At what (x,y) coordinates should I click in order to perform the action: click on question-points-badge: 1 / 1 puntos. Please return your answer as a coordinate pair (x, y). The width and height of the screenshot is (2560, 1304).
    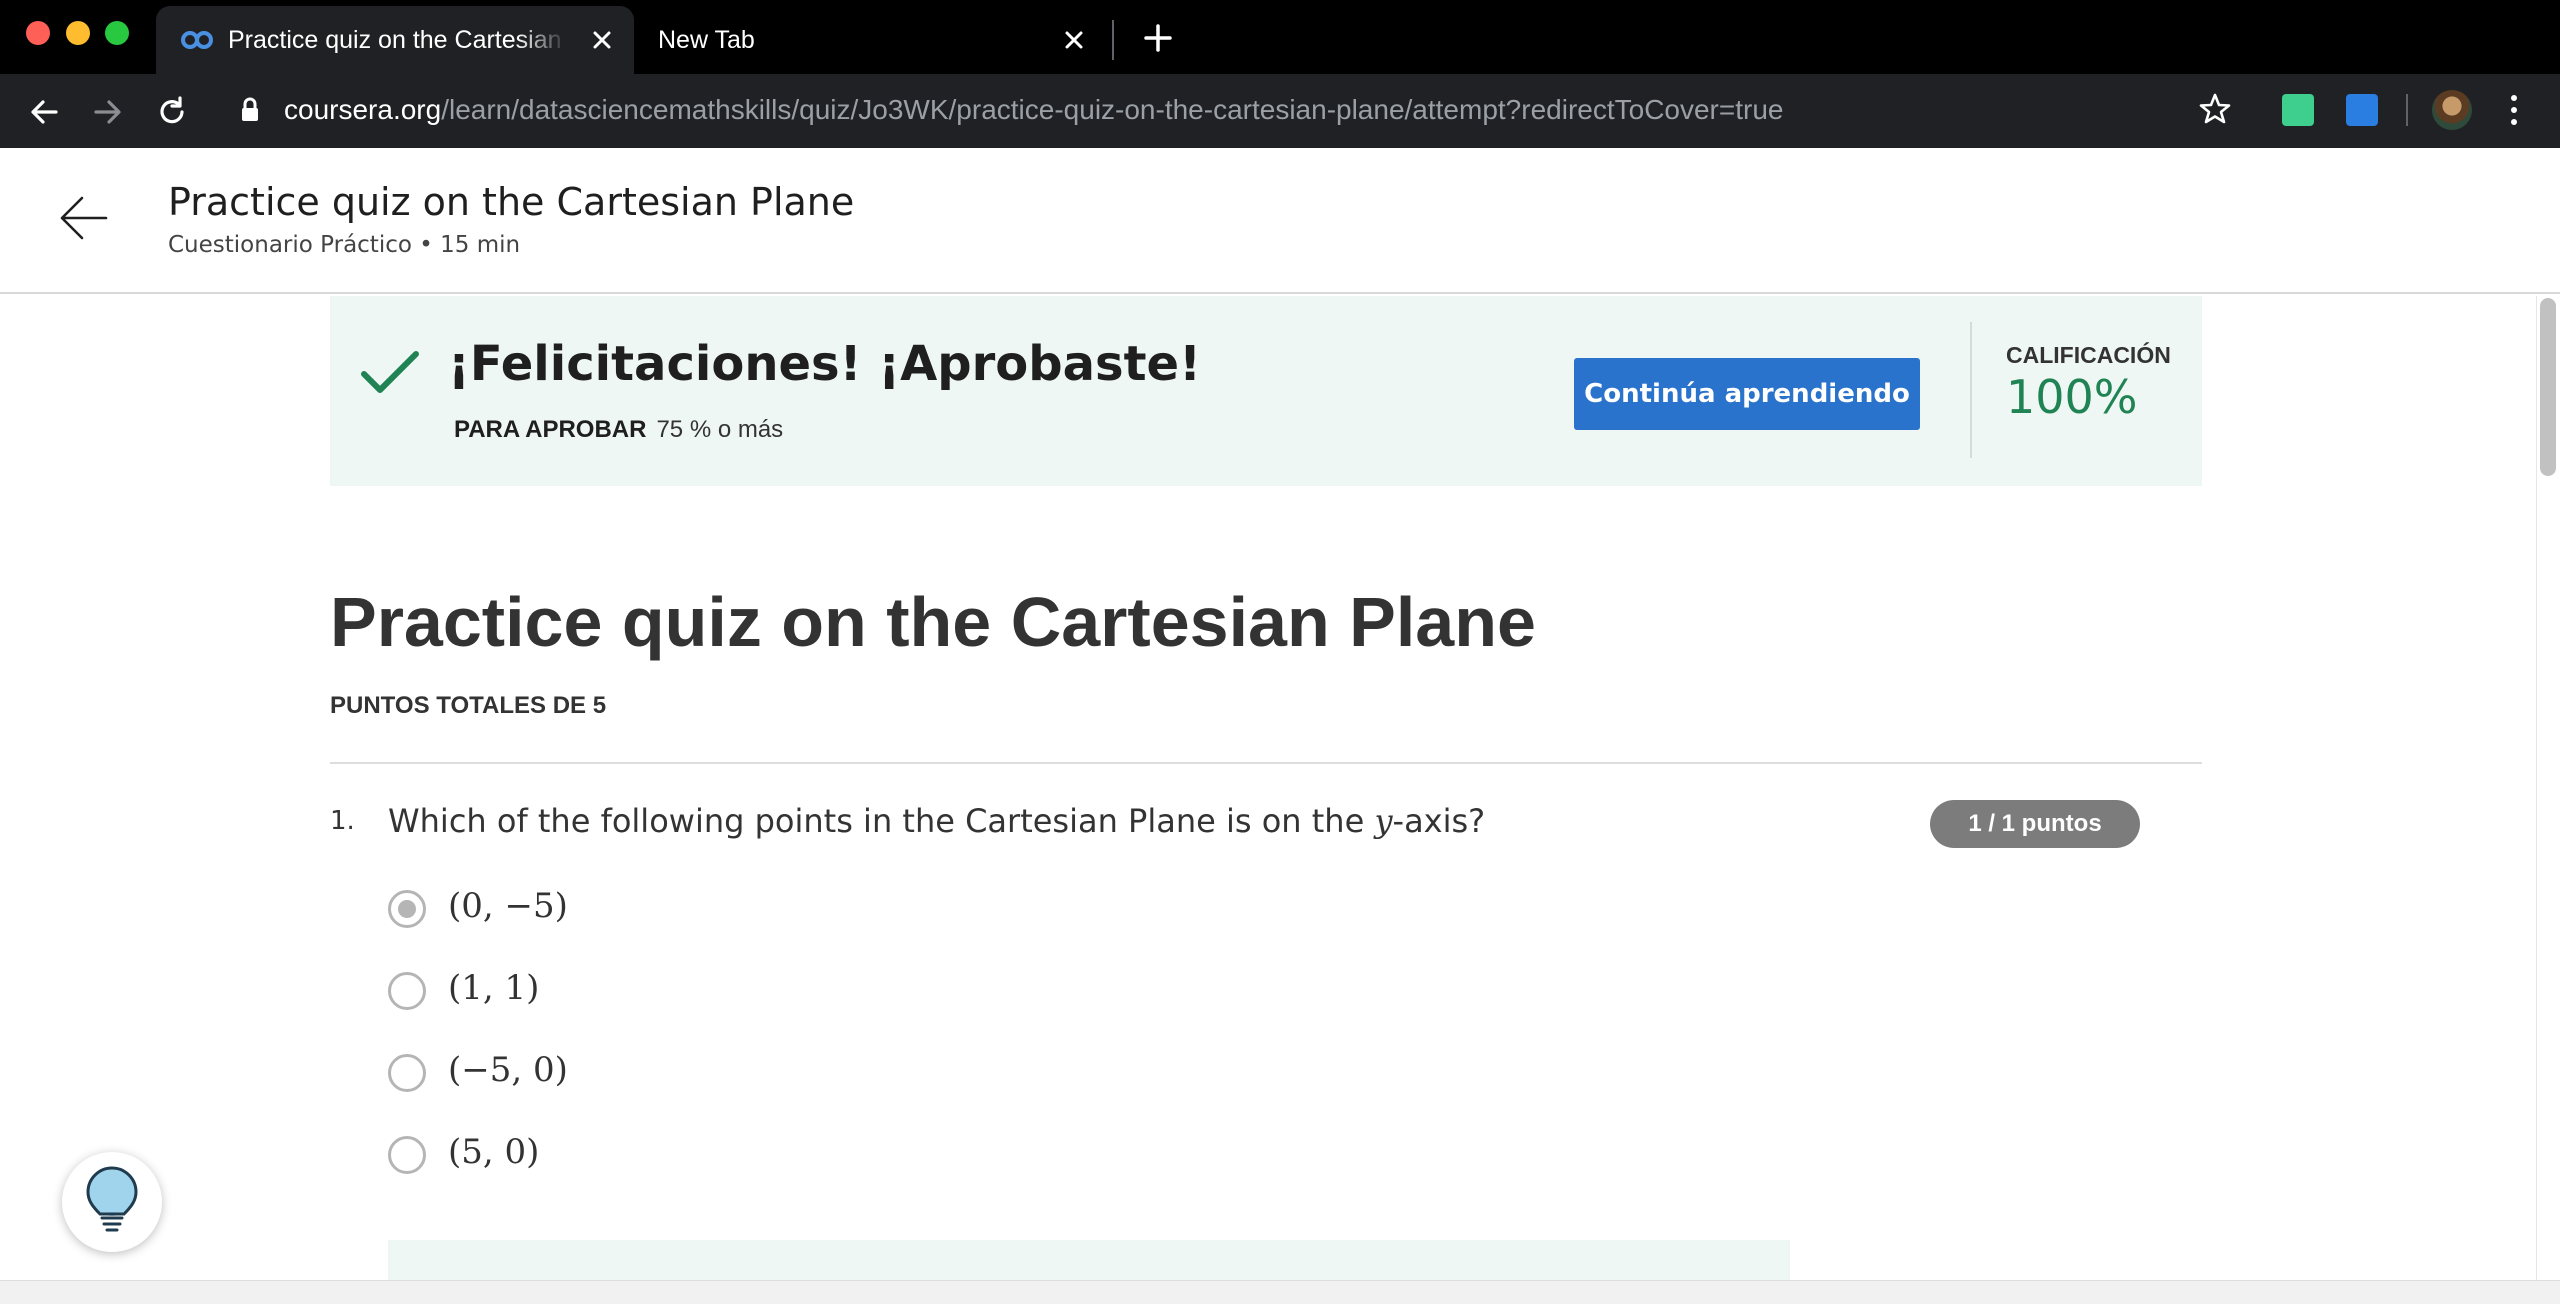
    Looking at the image, I should click on (2035, 824).